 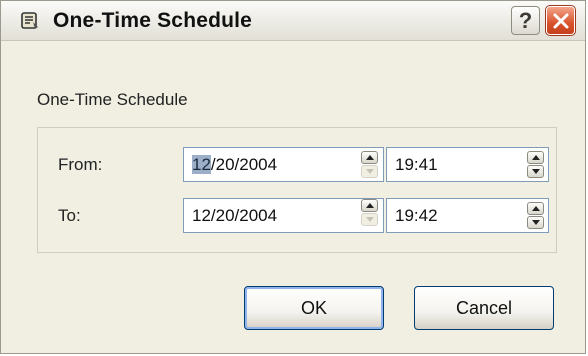 What do you see at coordinates (153, 20) in the screenshot?
I see `window-title: One-Time Schedule` at bounding box center [153, 20].